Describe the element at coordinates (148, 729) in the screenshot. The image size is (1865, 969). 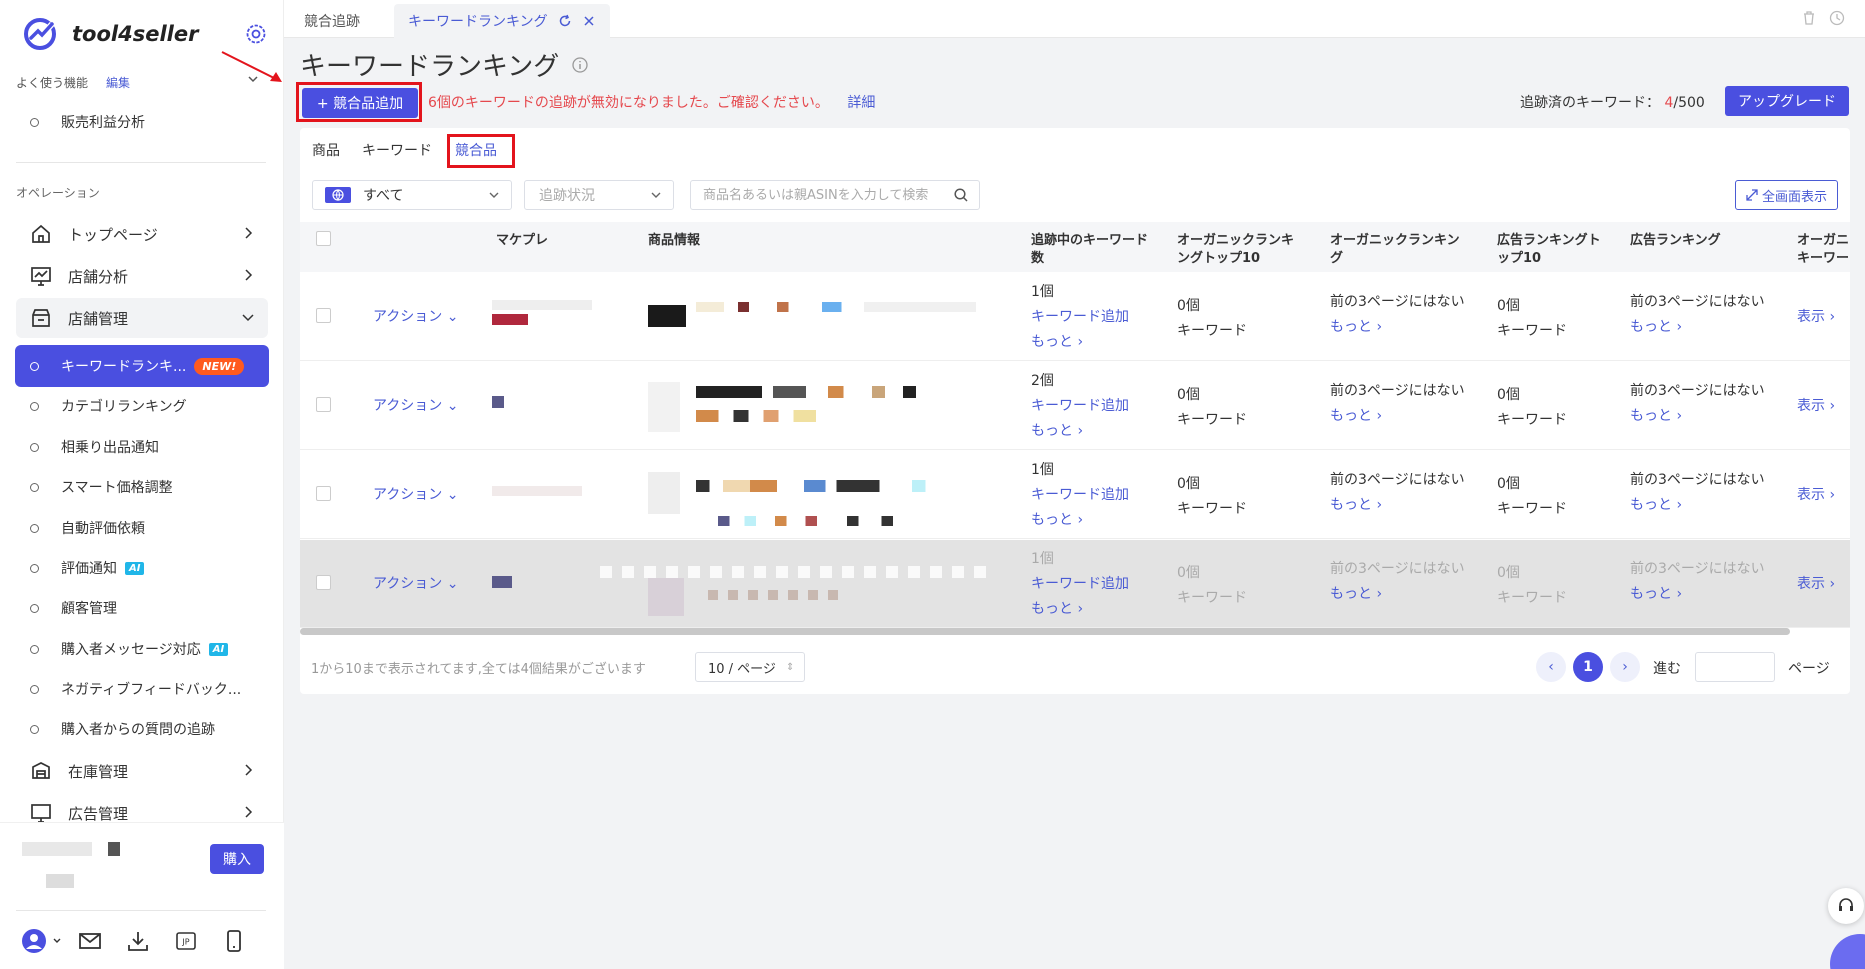
I see `sidebar-subitem-buyer-questions: 購入者からの質問の追跡` at that location.